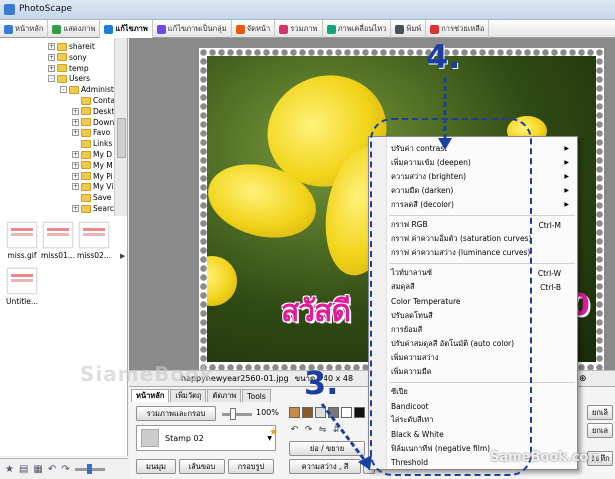 Image resolution: width=615 pixels, height=479 pixels. Describe the element at coordinates (147, 374) in the screenshot. I see `siamebook-watermark: SiameBook` at that location.